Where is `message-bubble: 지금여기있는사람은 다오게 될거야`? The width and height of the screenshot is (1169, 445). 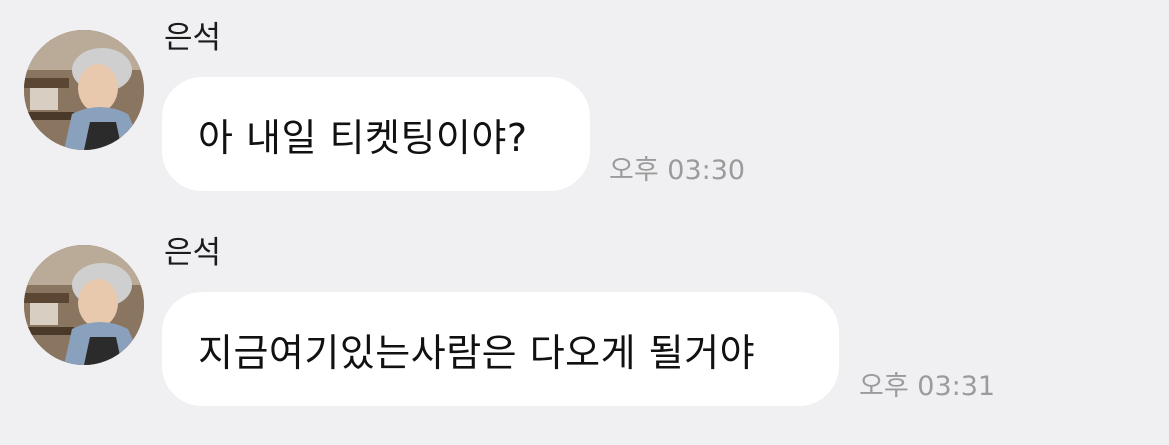
message-bubble: 지금여기있는사람은 다오게 될거야 is located at coordinates (500, 349).